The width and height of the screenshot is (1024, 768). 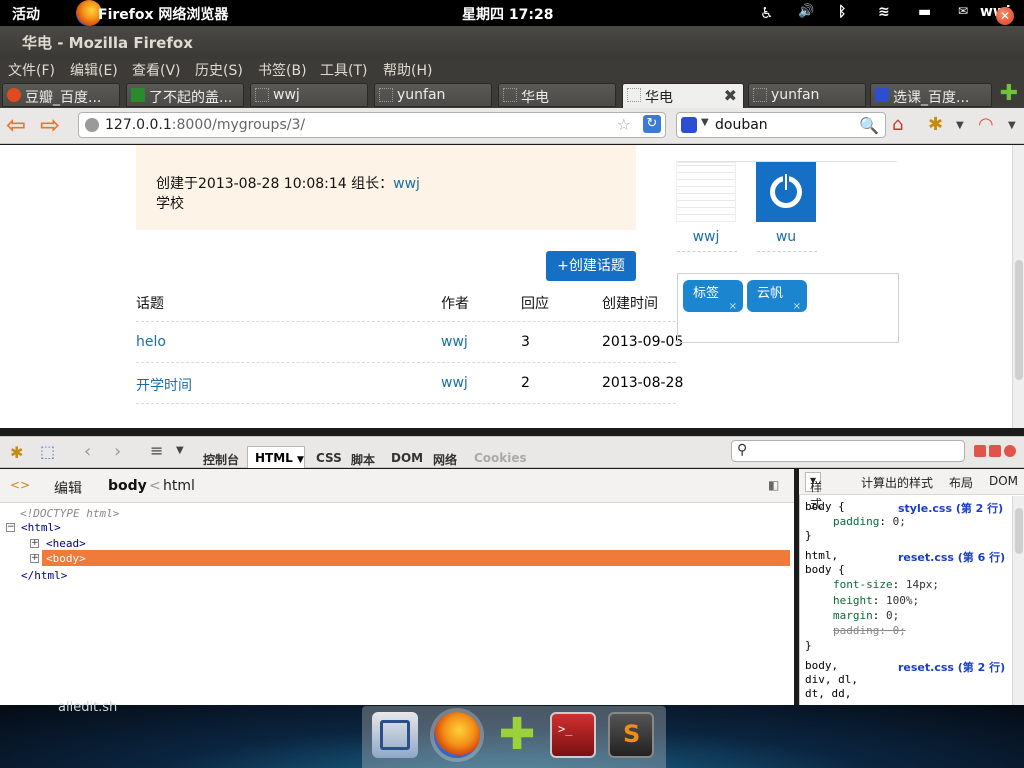 What do you see at coordinates (876, 600) in the screenshot?
I see `css-declaration: height: 100%;` at bounding box center [876, 600].